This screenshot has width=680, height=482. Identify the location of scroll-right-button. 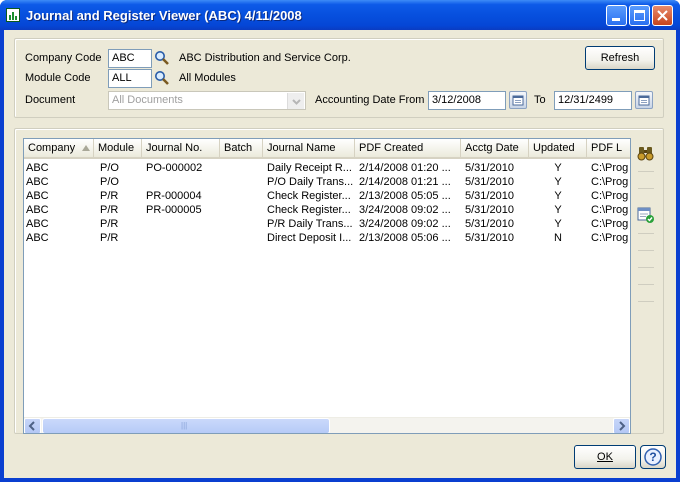
(621, 425).